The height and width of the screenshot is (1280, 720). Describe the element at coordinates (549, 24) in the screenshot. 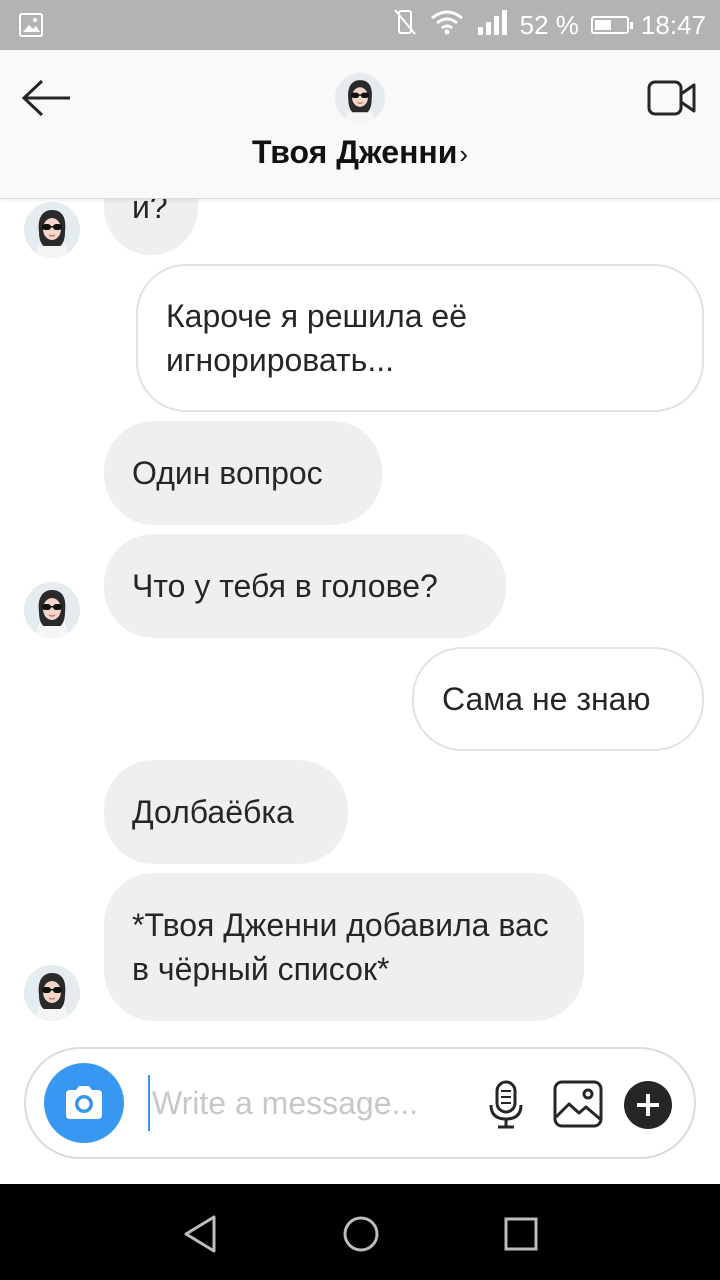

I see `battery-text: 52 %` at that location.